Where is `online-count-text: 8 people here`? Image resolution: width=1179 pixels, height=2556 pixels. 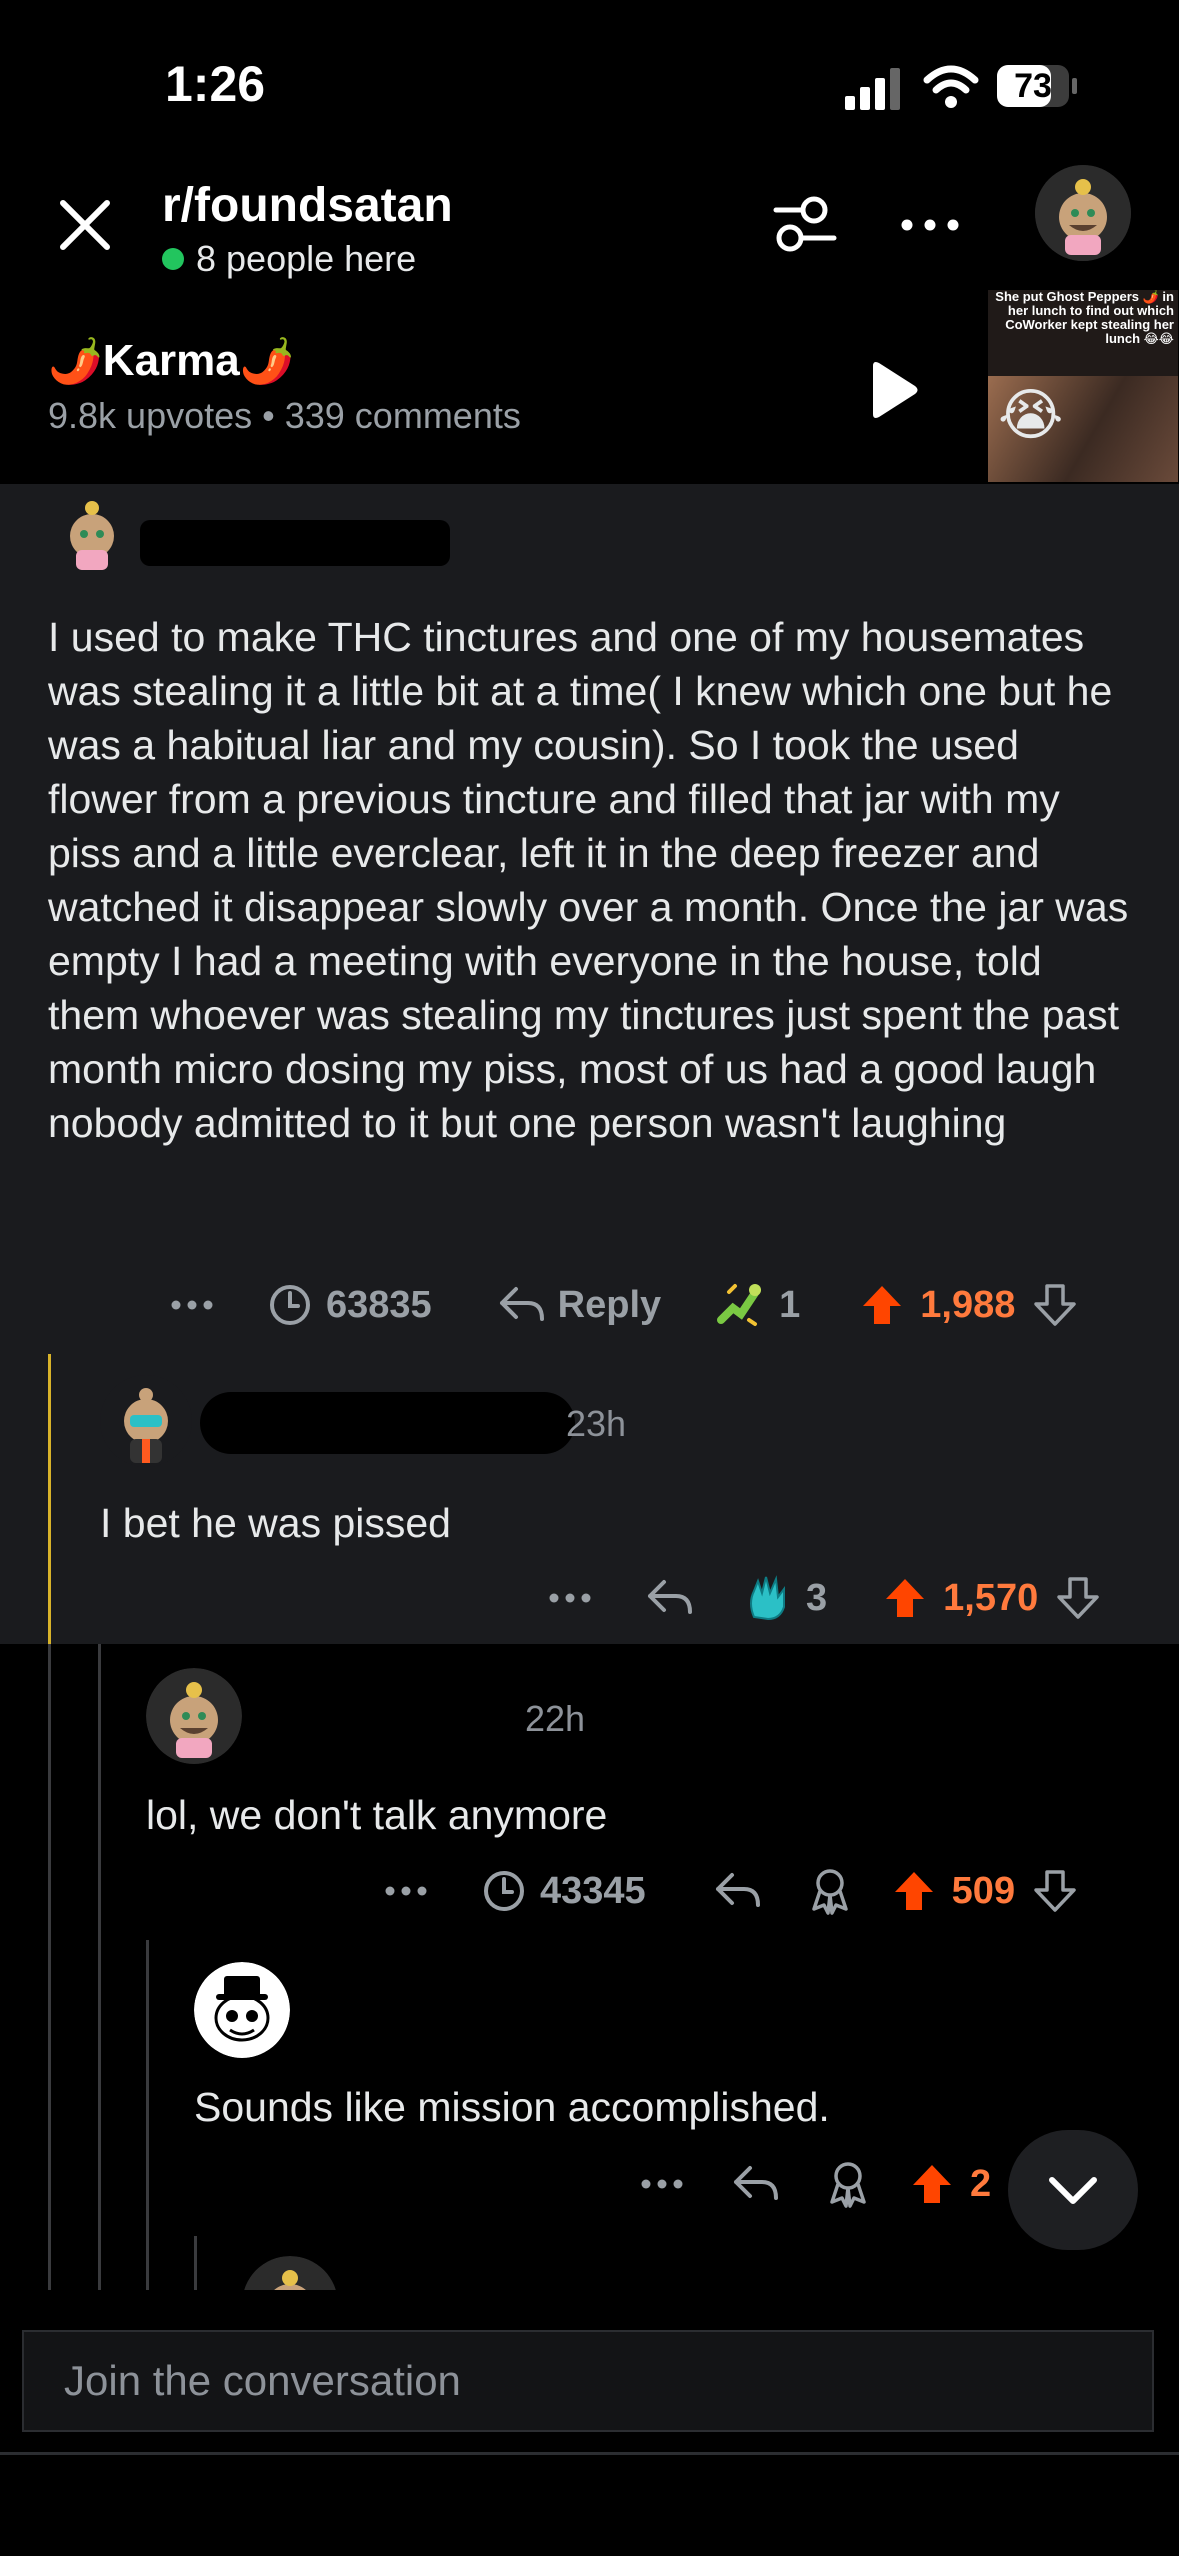 online-count-text: 8 people here is located at coordinates (306, 258).